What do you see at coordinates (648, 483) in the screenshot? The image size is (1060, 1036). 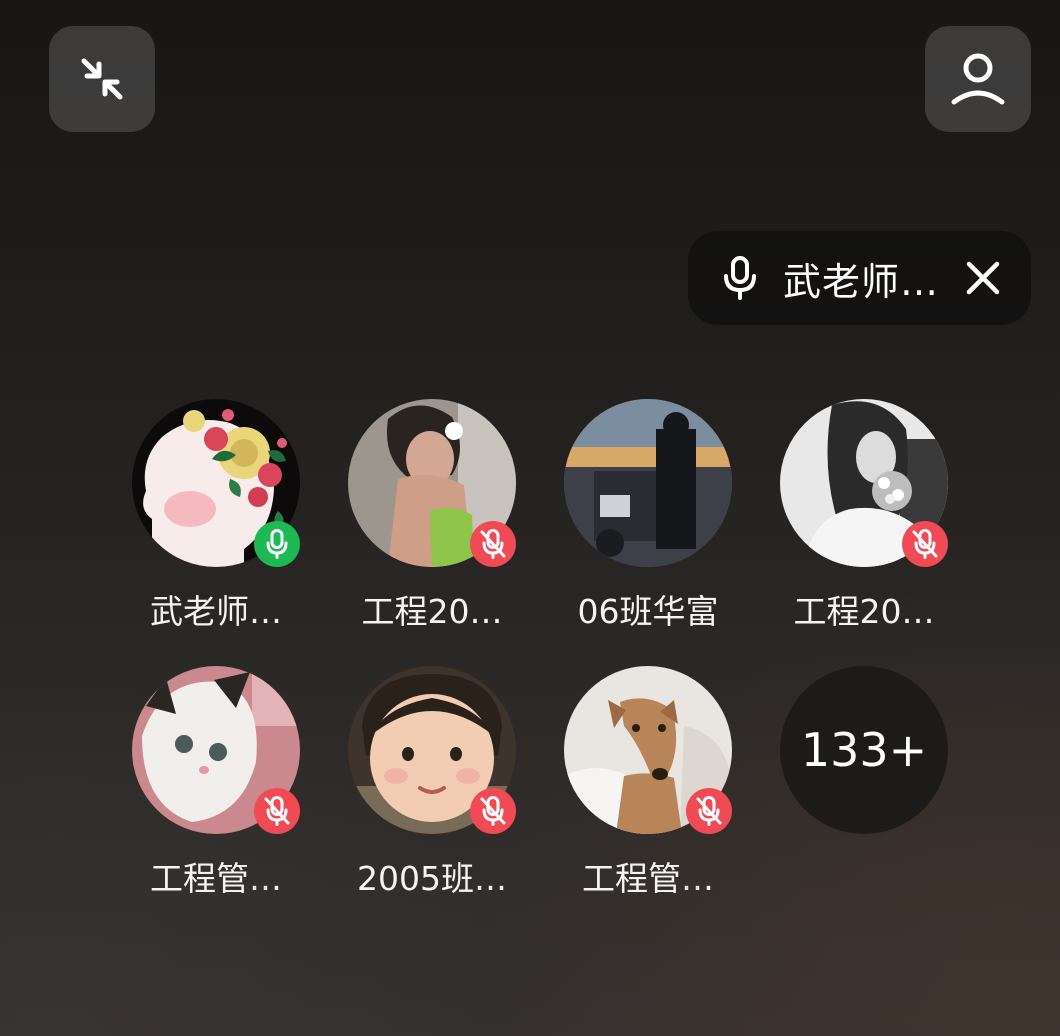 I see `avatar` at bounding box center [648, 483].